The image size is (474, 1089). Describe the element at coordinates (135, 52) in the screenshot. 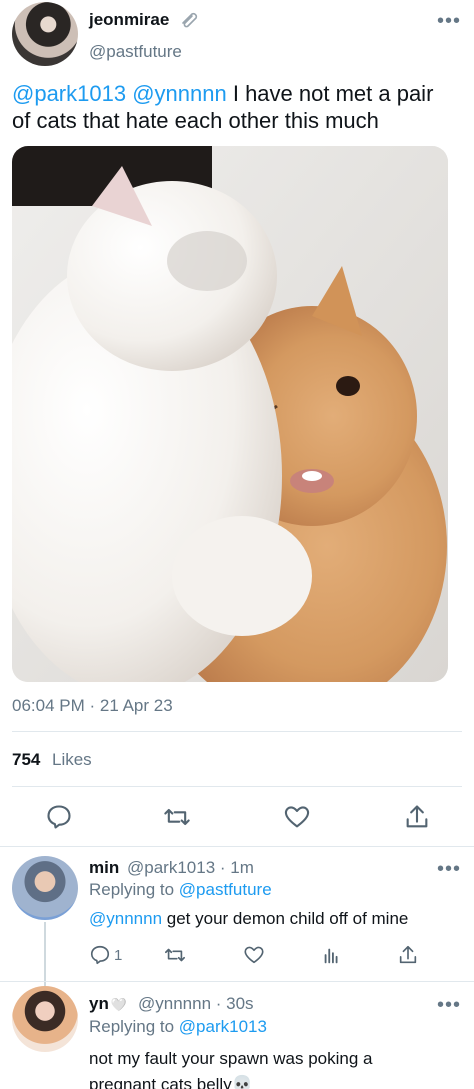

I see `author-handle: @pastfuture` at that location.